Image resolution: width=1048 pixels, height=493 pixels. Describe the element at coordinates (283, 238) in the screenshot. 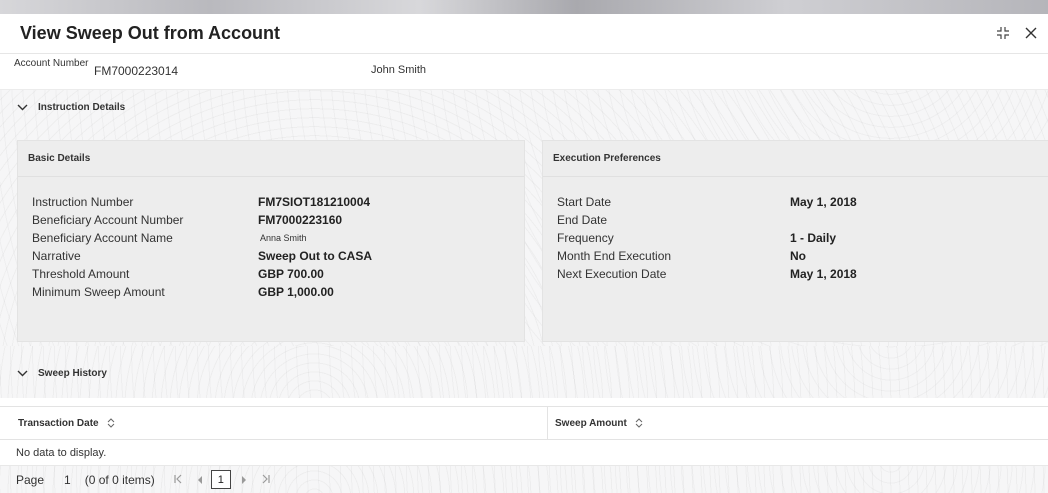

I see `beneficiary-account-name-value: Anna Smith` at that location.